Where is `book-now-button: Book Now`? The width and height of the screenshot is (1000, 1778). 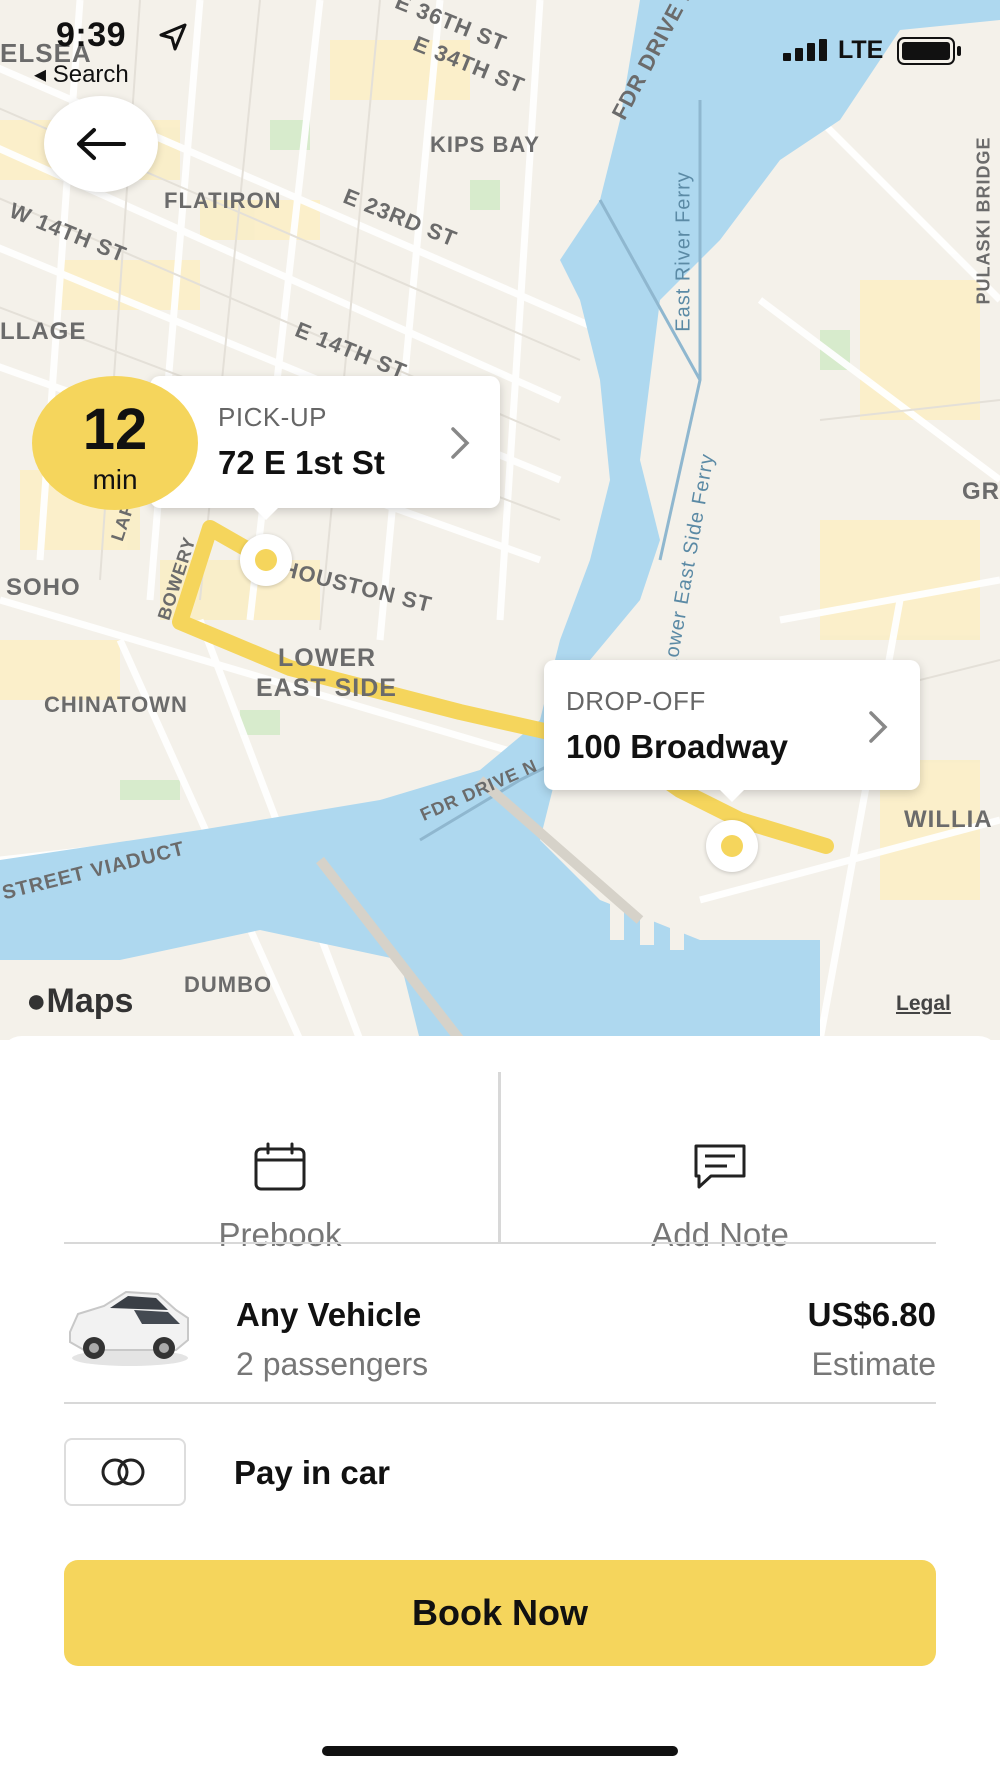
book-now-button: Book Now is located at coordinates (500, 1613).